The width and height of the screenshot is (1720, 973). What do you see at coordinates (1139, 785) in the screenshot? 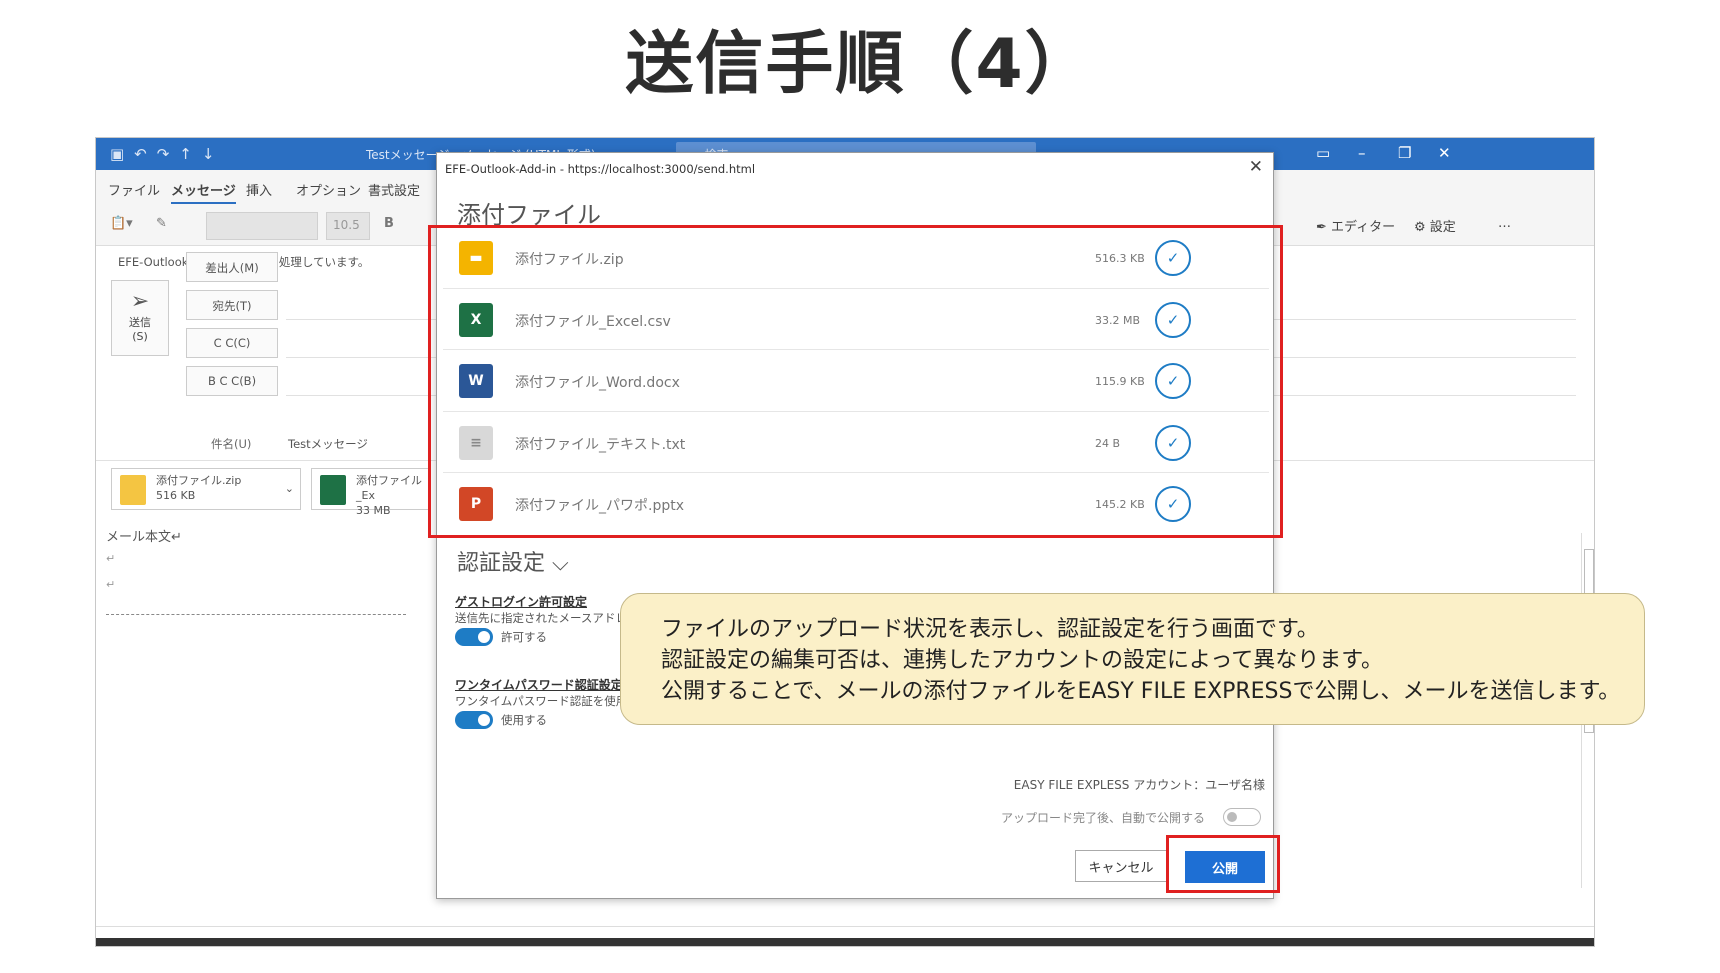
I see `account-info: EASY FILE EXPLESS アカウント：ユーザ名様` at bounding box center [1139, 785].